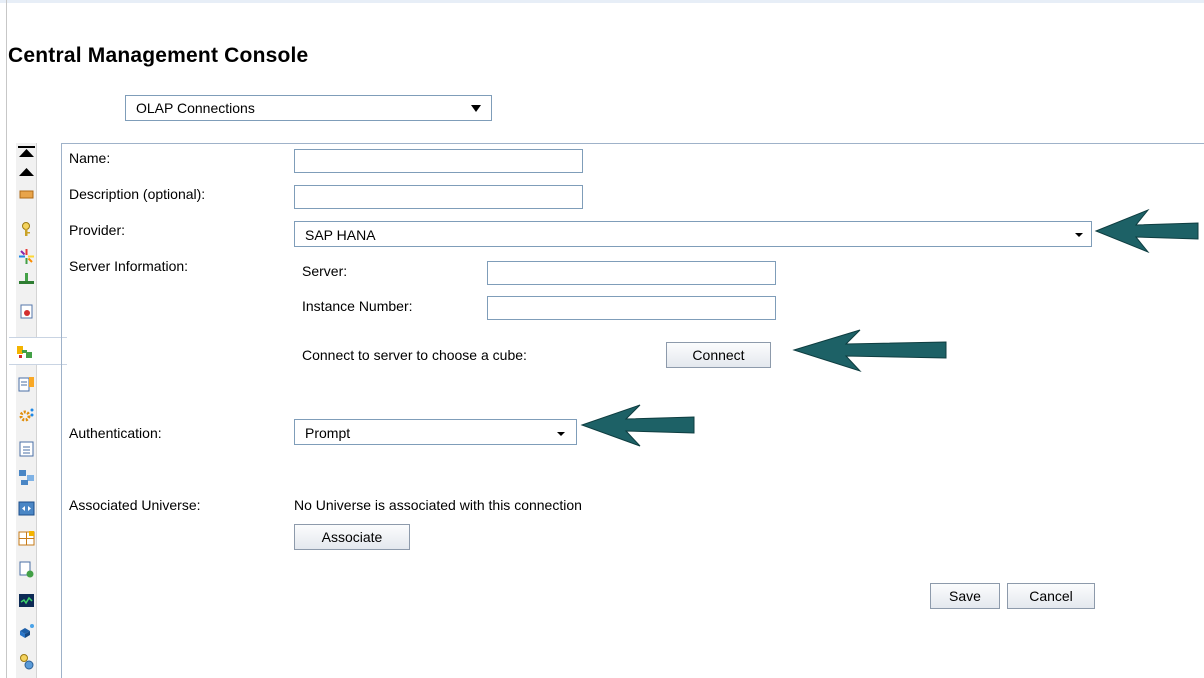 Image resolution: width=1204 pixels, height=678 pixels. What do you see at coordinates (26, 600) in the screenshot?
I see `monitor-icon` at bounding box center [26, 600].